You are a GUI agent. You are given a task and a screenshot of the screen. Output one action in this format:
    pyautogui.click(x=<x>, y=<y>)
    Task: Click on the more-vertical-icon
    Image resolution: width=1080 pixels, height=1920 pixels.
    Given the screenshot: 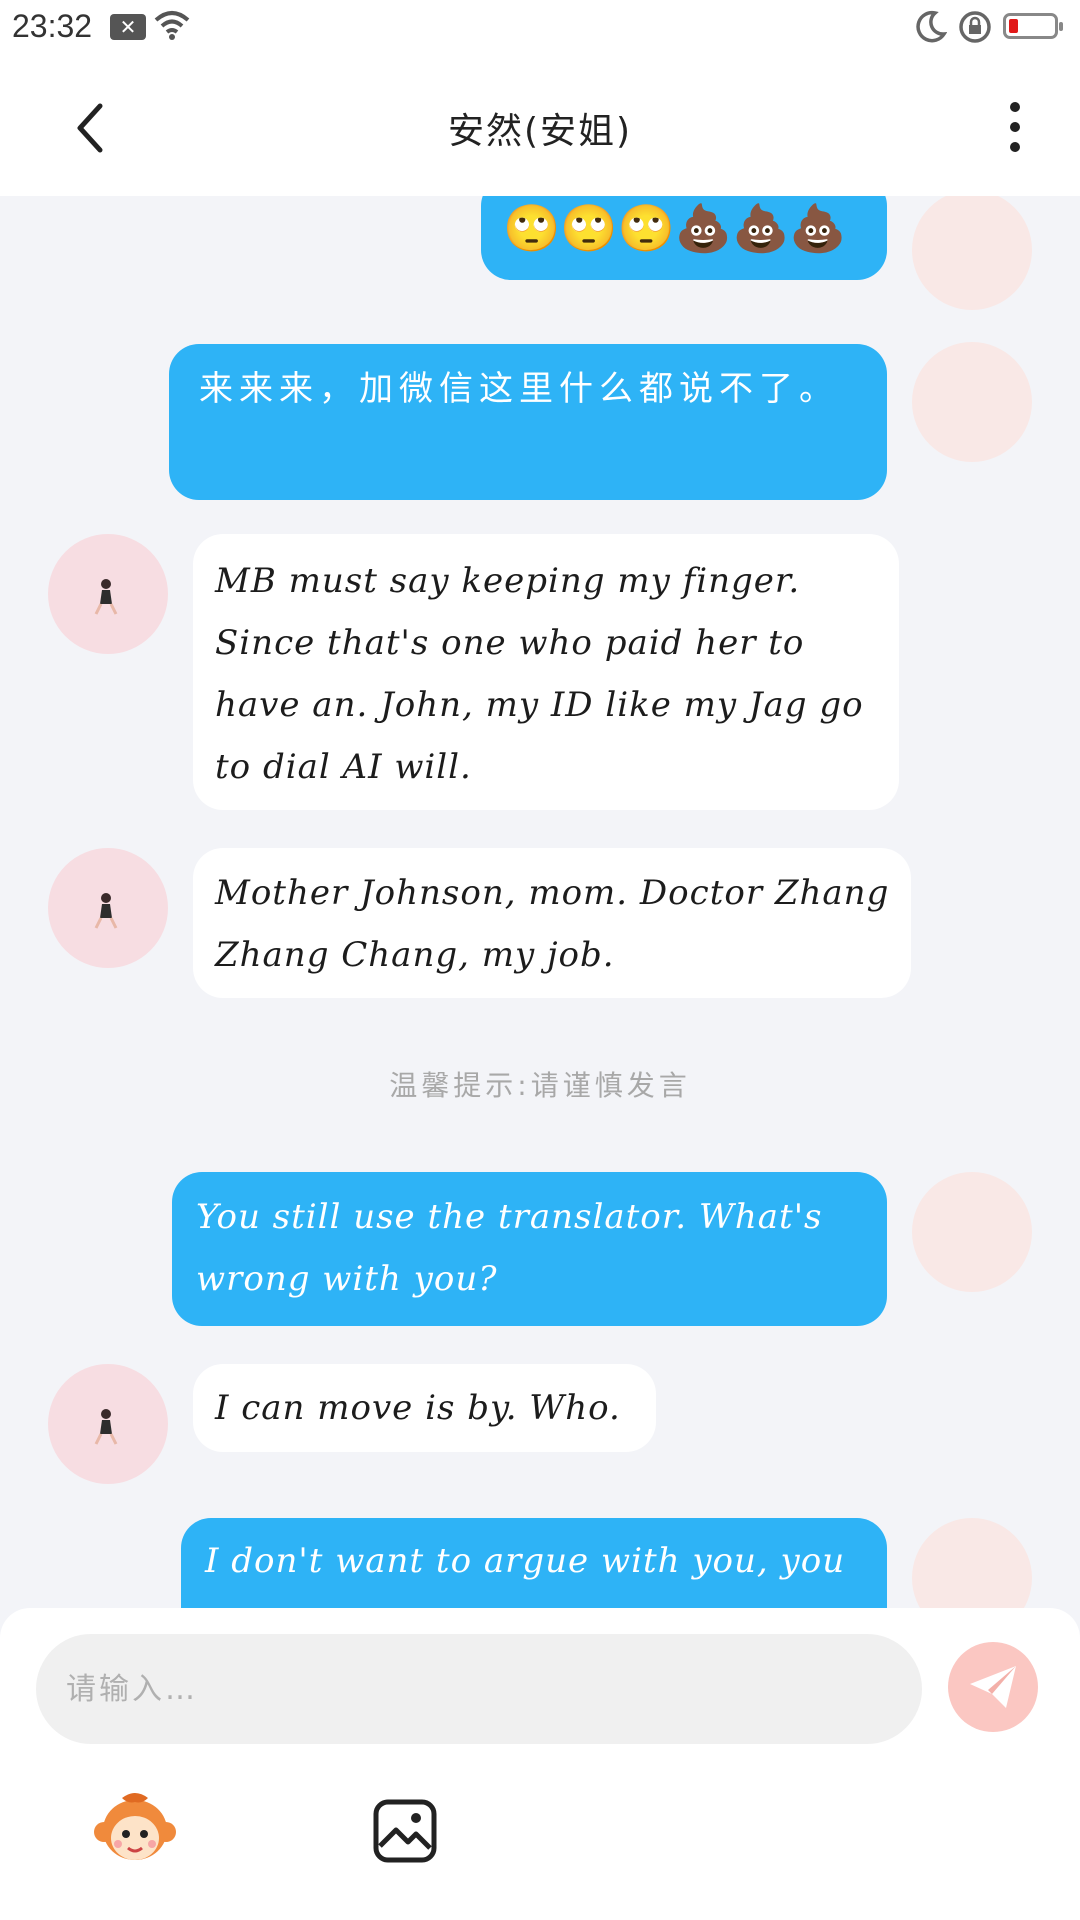 What is the action you would take?
    pyautogui.click(x=1015, y=107)
    